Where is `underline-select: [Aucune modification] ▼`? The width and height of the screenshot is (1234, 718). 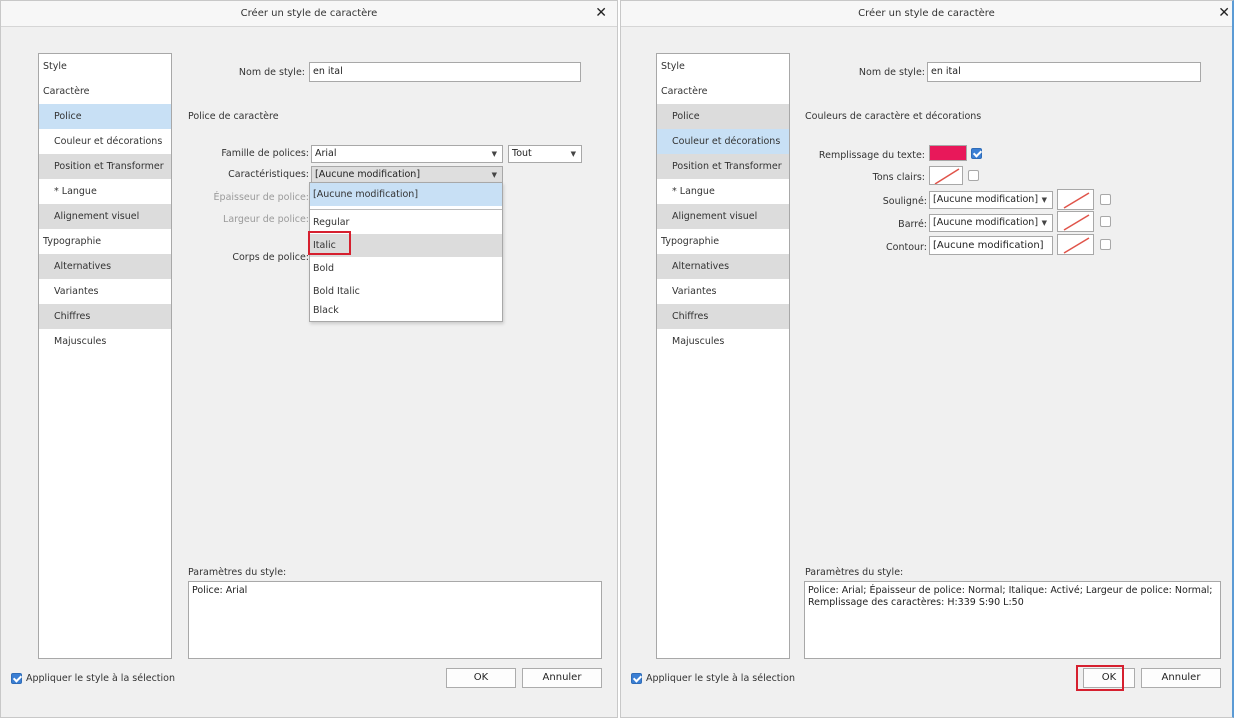
underline-select: [Aucune modification] ▼ is located at coordinates (991, 200).